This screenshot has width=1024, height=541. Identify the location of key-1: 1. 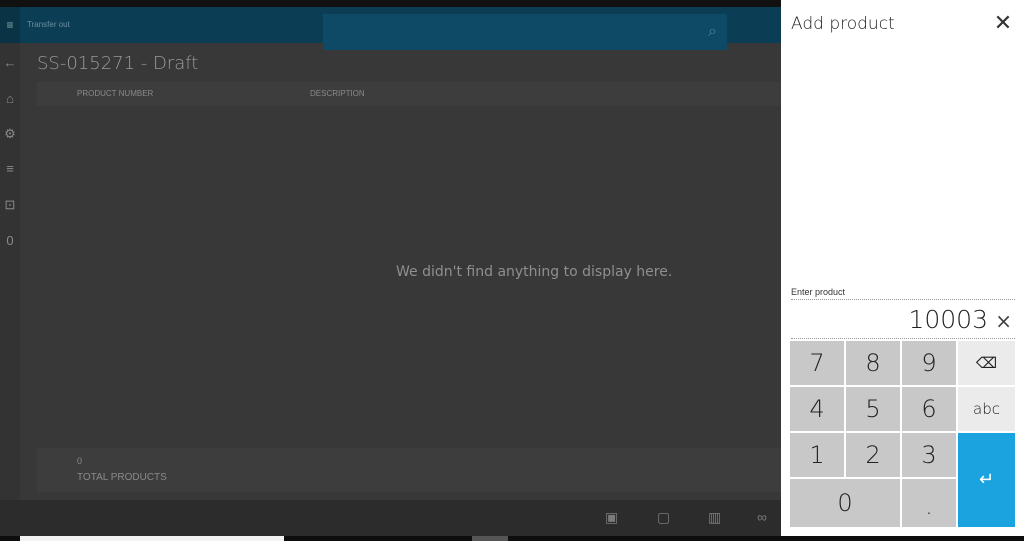
(817, 455).